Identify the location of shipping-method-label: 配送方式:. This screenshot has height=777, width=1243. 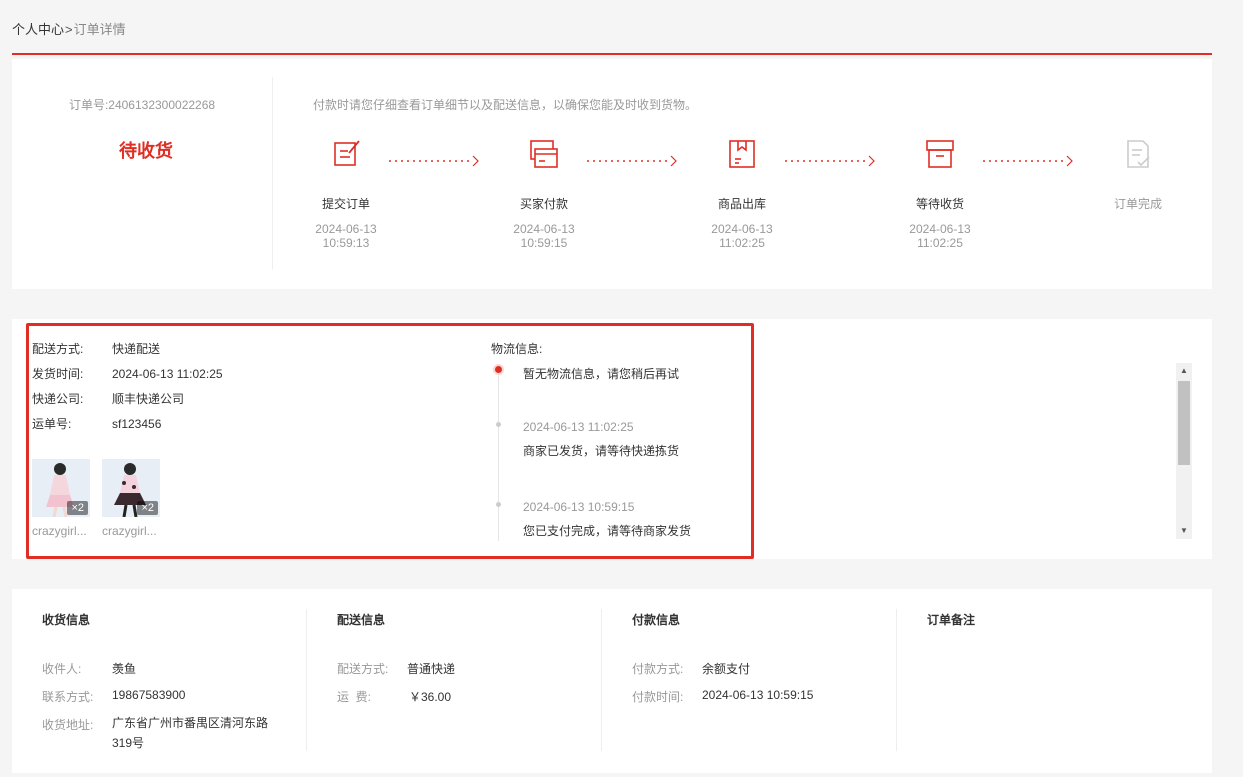
(58, 349).